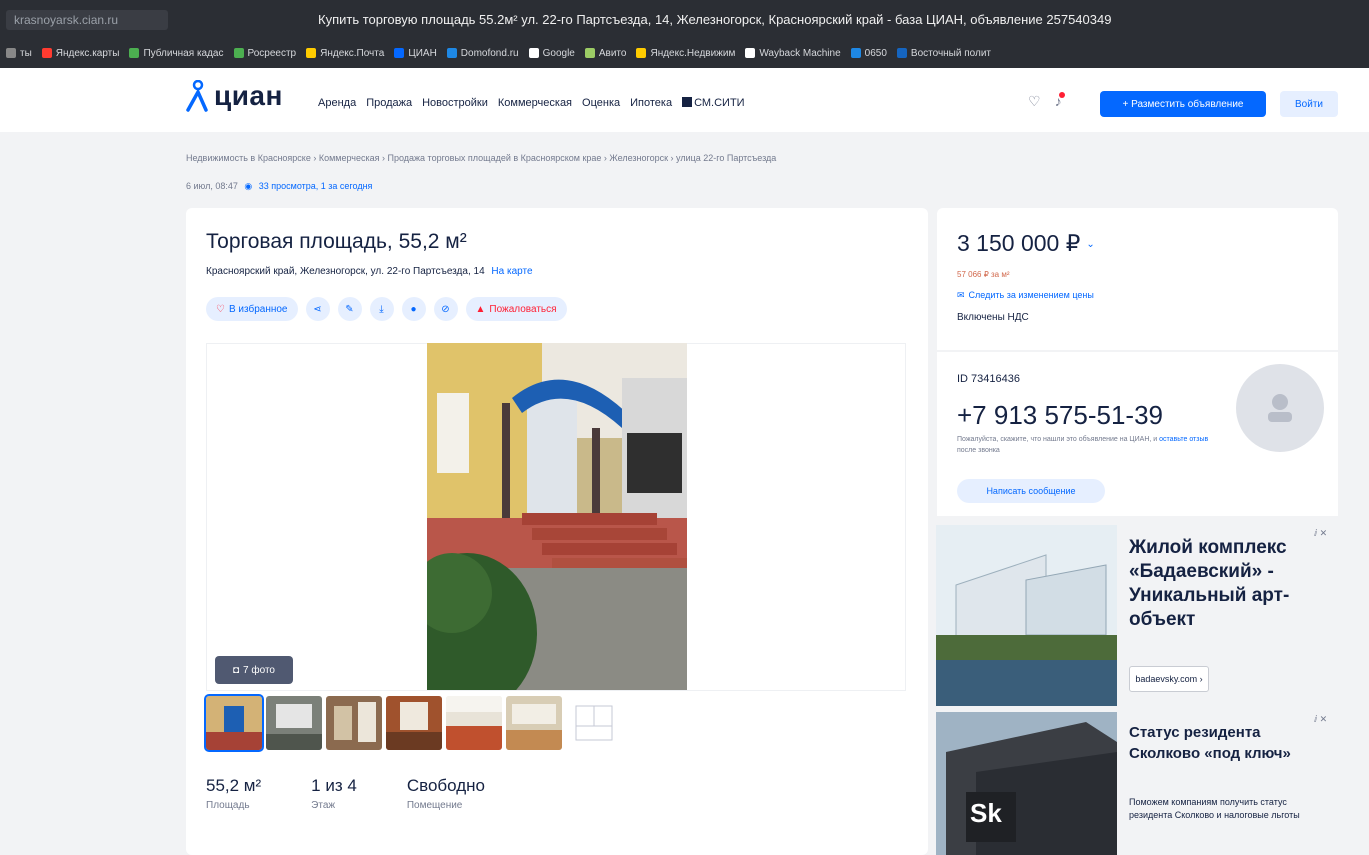  What do you see at coordinates (317, 309) in the screenshot?
I see `share-button: ⋖` at bounding box center [317, 309].